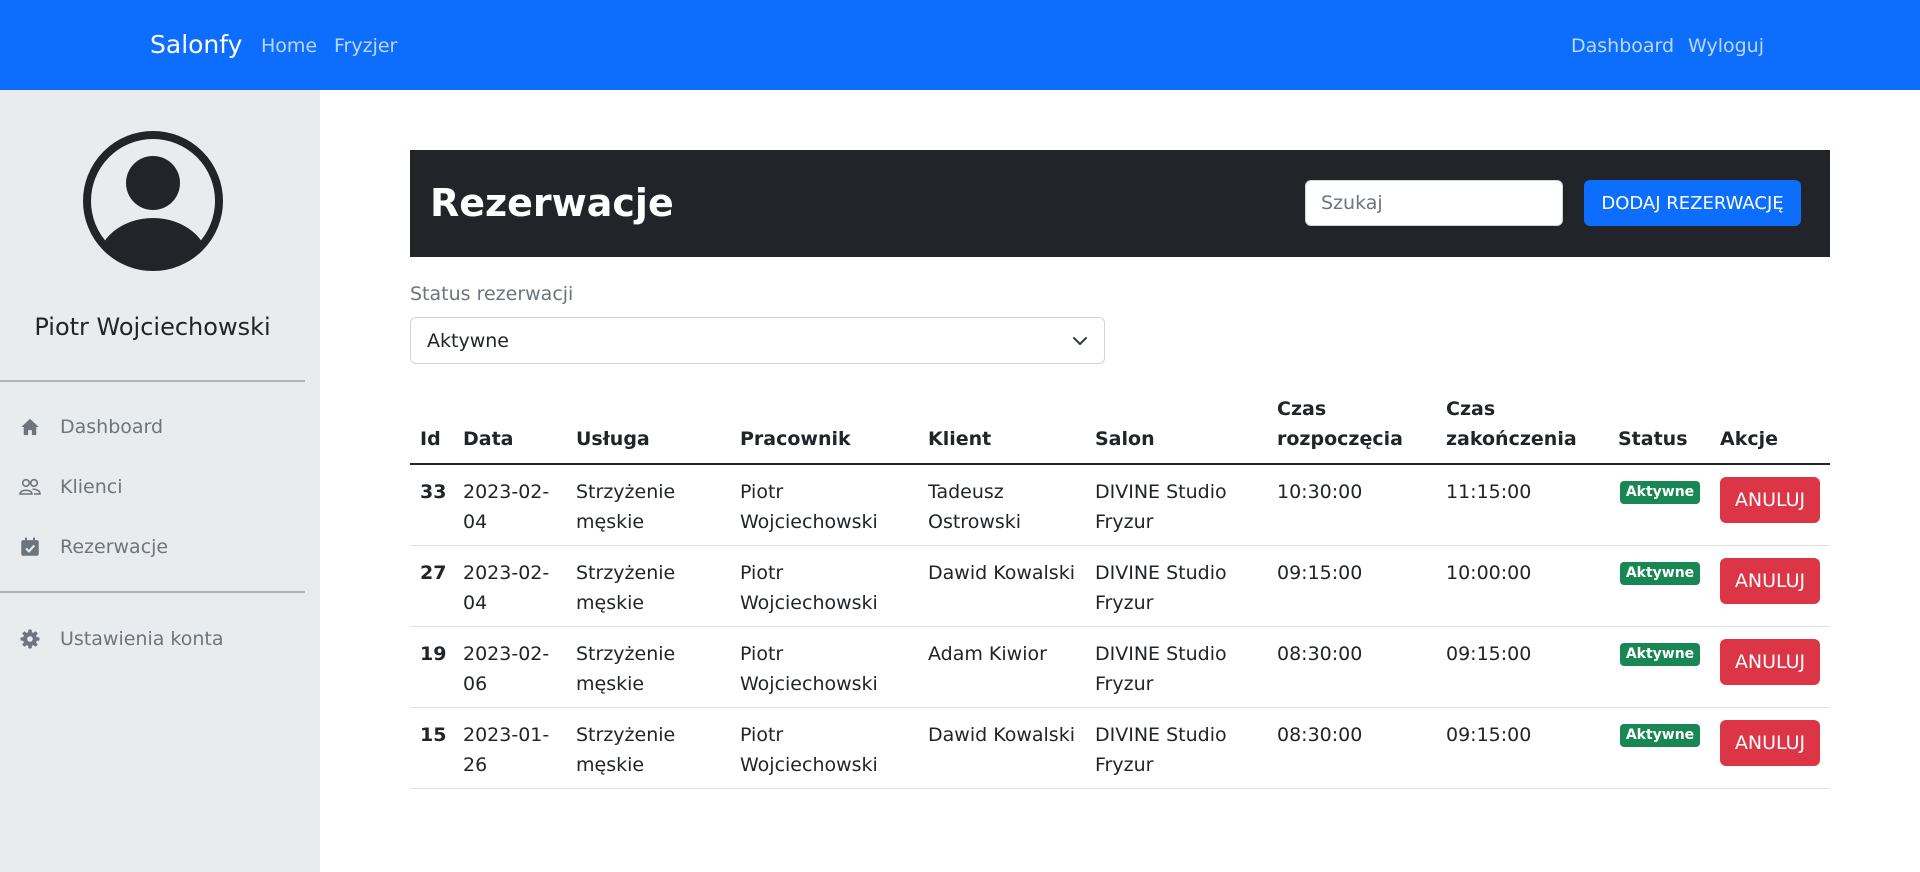 This screenshot has width=1920, height=872. Describe the element at coordinates (112, 427) in the screenshot. I see `sidebar-item-label: Dashboard` at that location.